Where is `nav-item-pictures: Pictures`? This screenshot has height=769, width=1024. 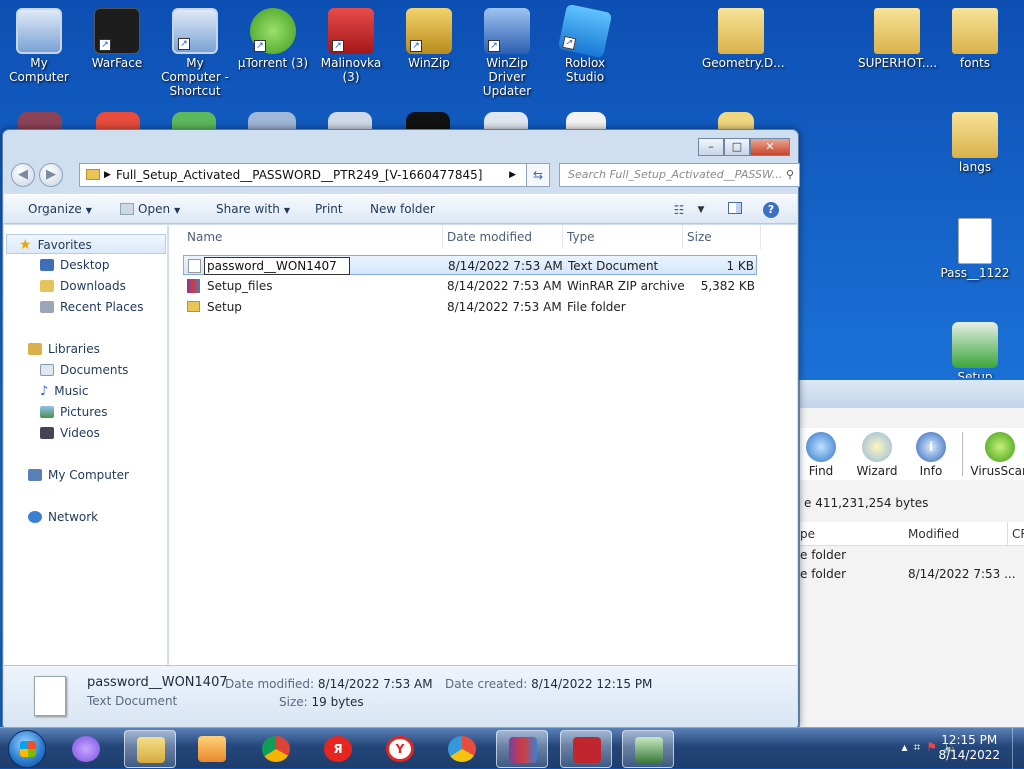
nav-item-pictures: Pictures is located at coordinates (74, 412).